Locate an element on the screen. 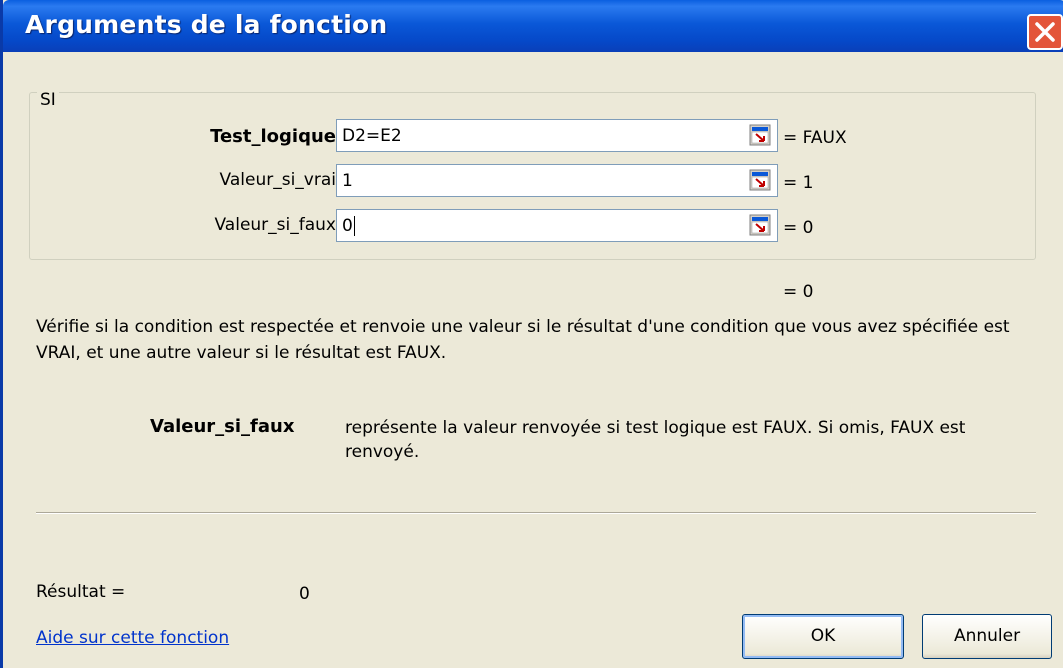 The height and width of the screenshot is (668, 1063). function-name: SI is located at coordinates (48, 100).